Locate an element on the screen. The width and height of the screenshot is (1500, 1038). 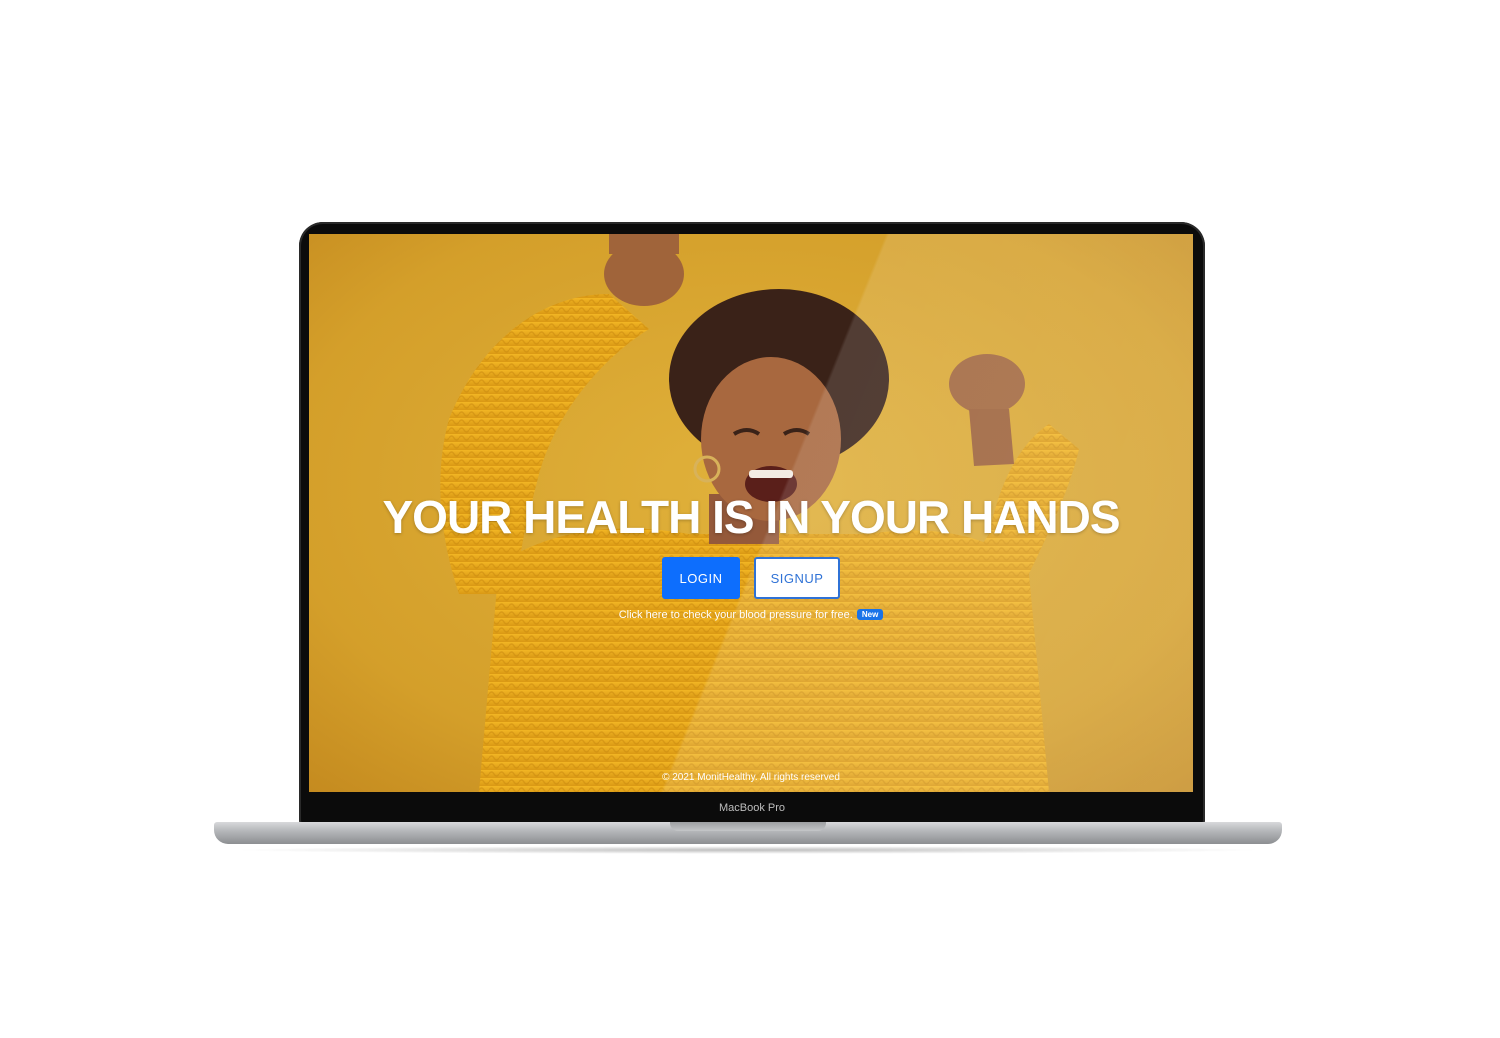
laptop-shadow is located at coordinates (748, 850).